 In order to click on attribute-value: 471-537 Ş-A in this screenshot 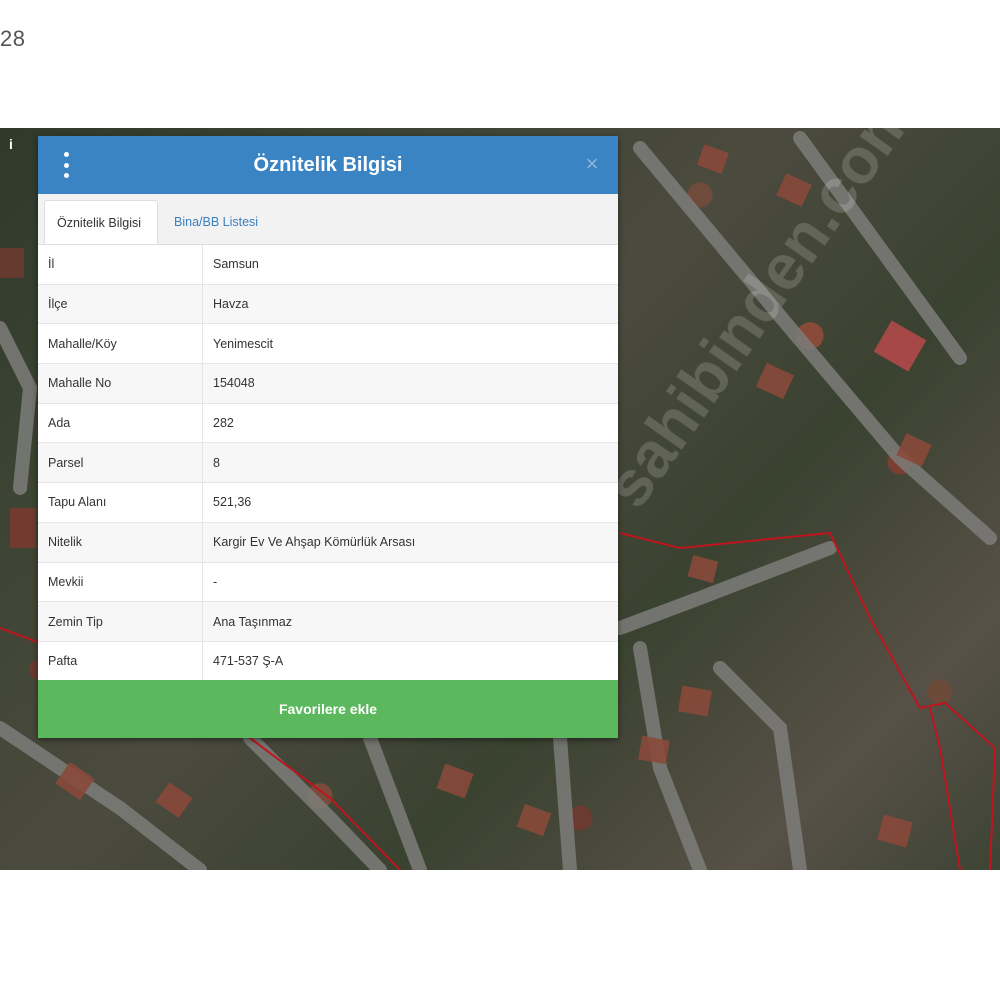, I will do `click(410, 661)`.